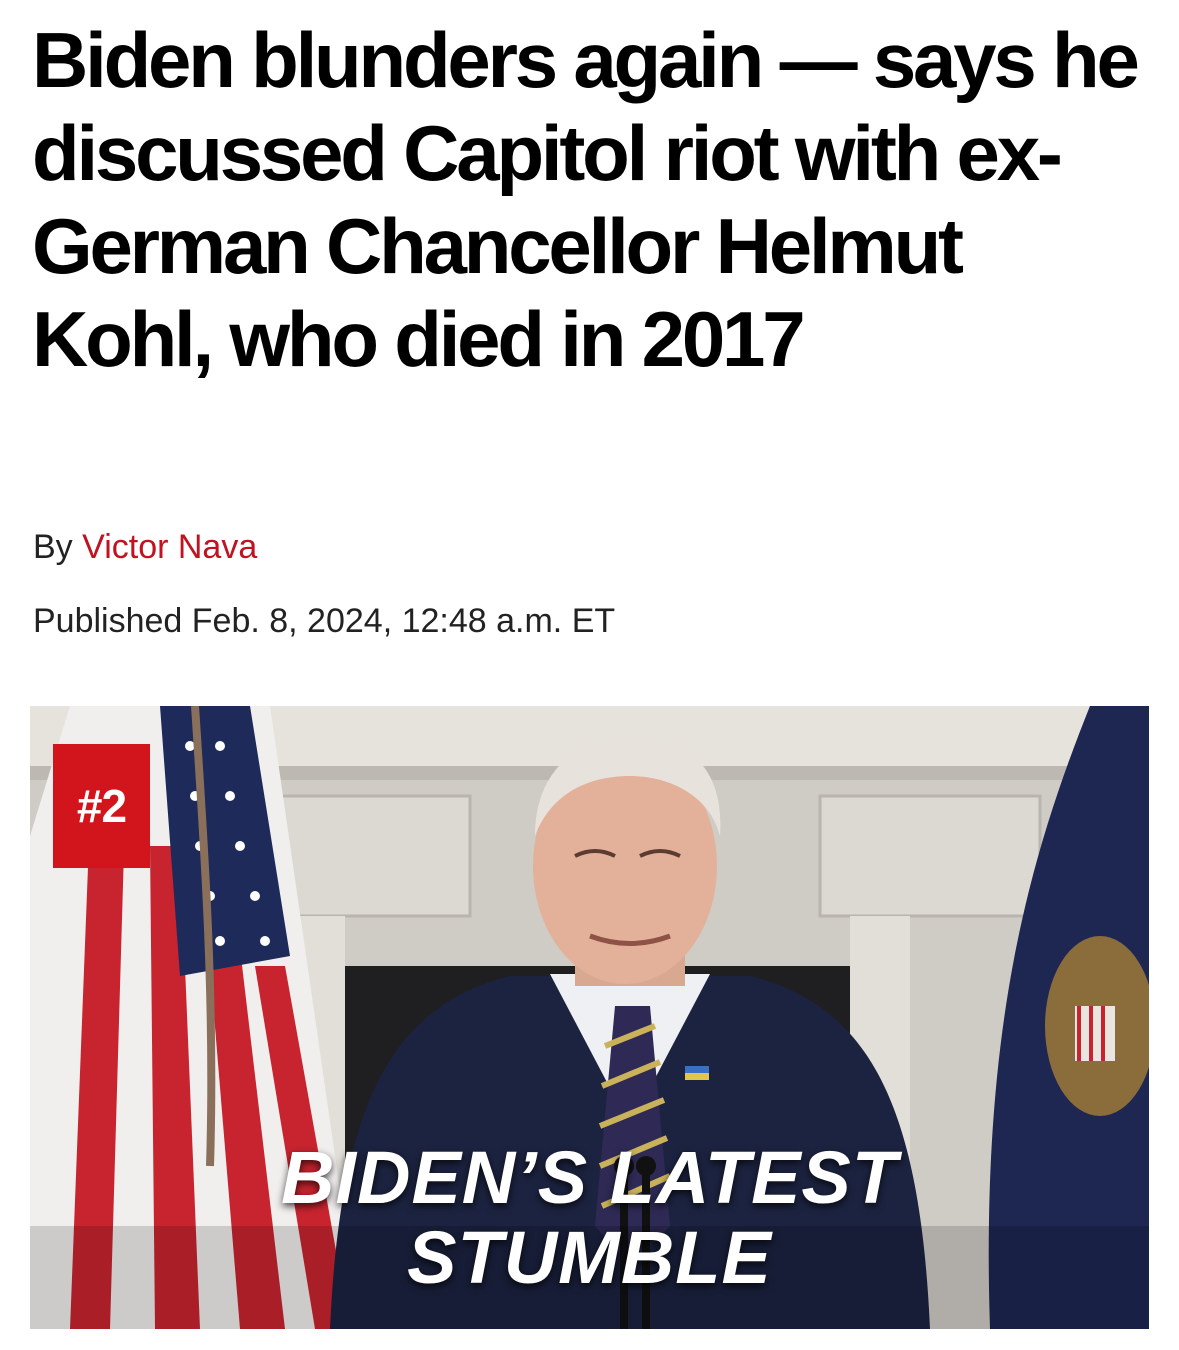  I want to click on byline-prefix: By, so click(58, 547).